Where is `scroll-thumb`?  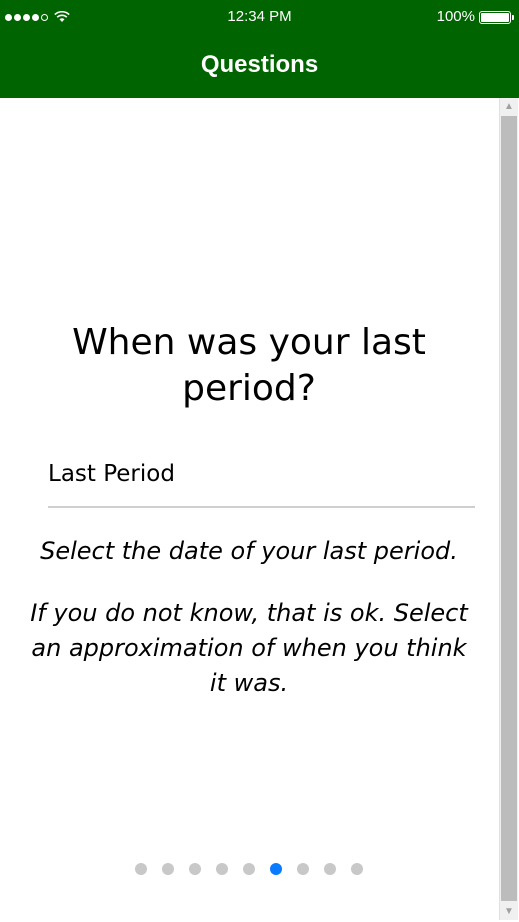 scroll-thumb is located at coordinates (509, 508).